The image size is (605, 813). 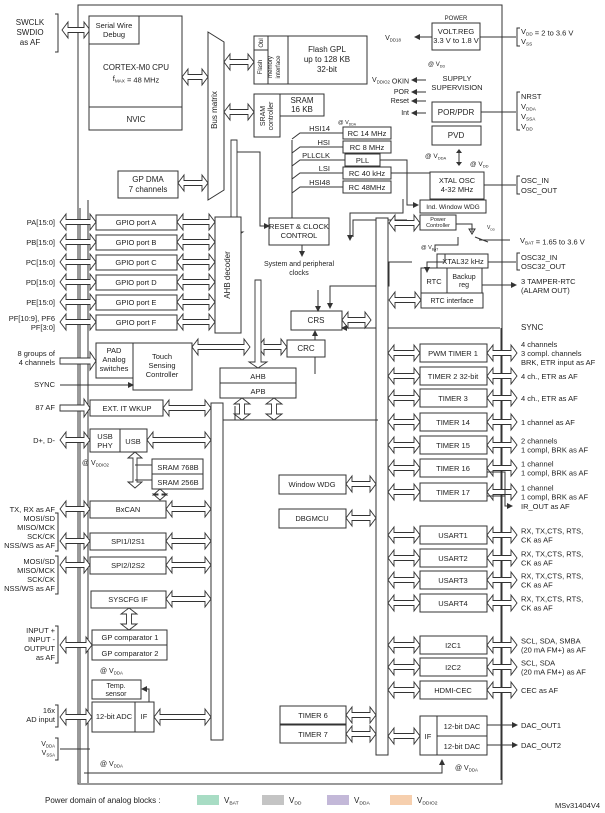 What do you see at coordinates (457, 180) in the screenshot?
I see `xtal-osc-label: XTAL OSC` at bounding box center [457, 180].